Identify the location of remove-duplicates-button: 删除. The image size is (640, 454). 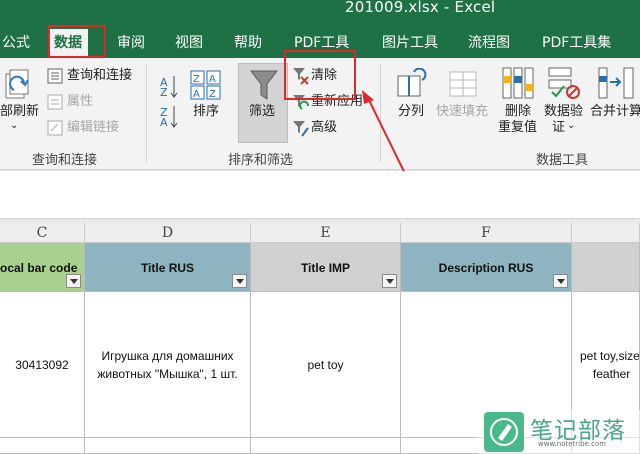
(518, 112).